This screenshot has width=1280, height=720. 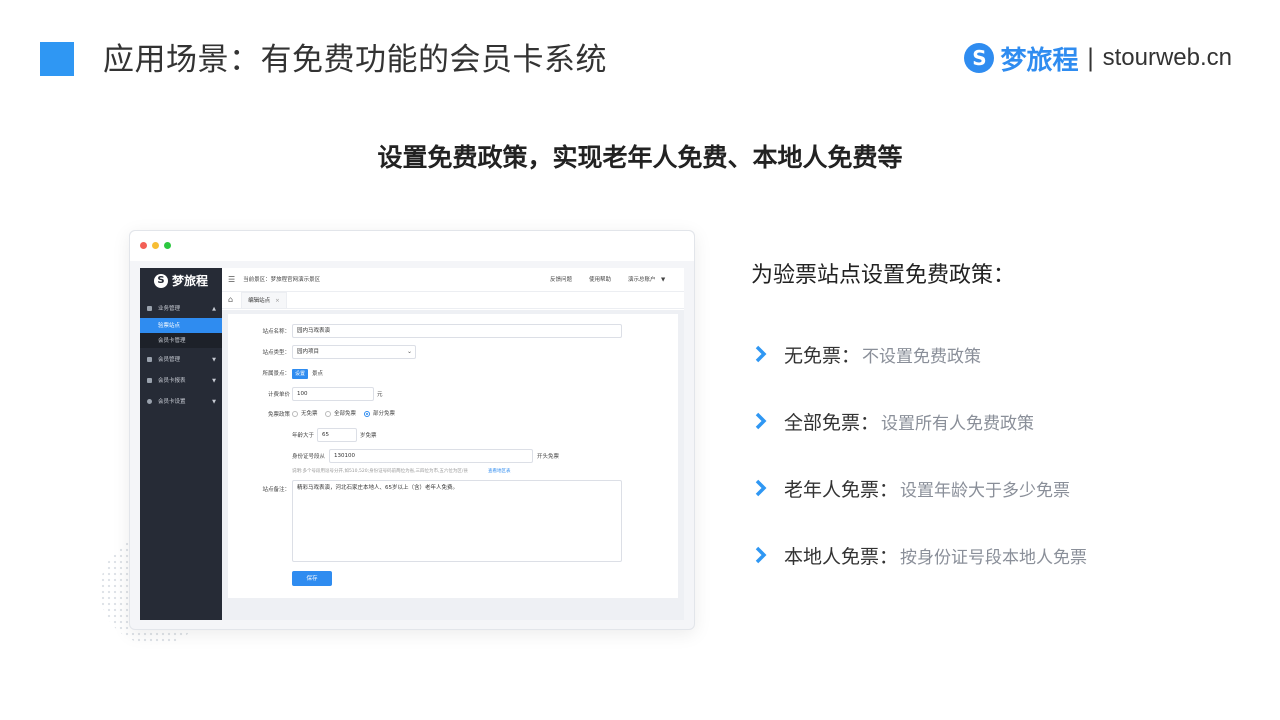 I want to click on logo-icon: S, so click(x=160, y=281).